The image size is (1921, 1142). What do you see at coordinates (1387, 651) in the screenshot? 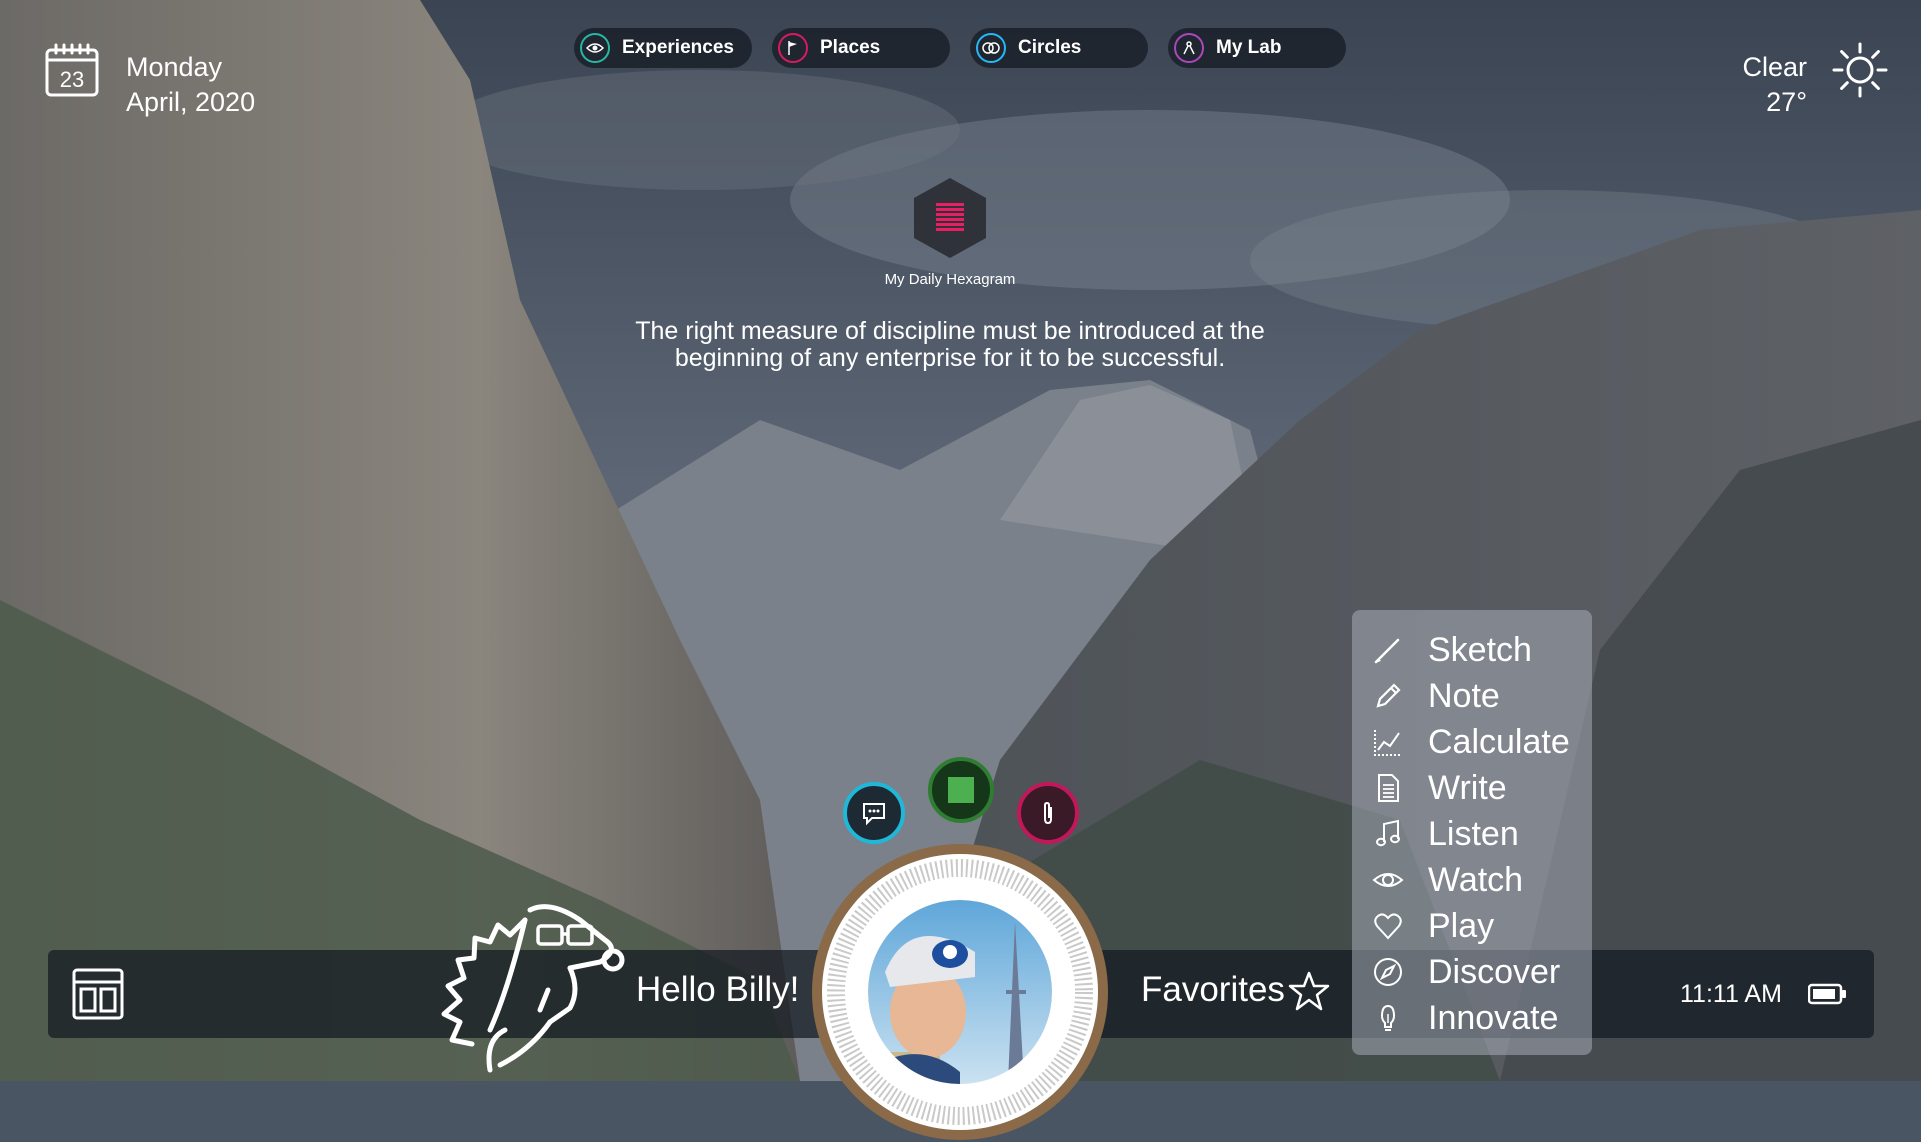
I see `brush-icon` at bounding box center [1387, 651].